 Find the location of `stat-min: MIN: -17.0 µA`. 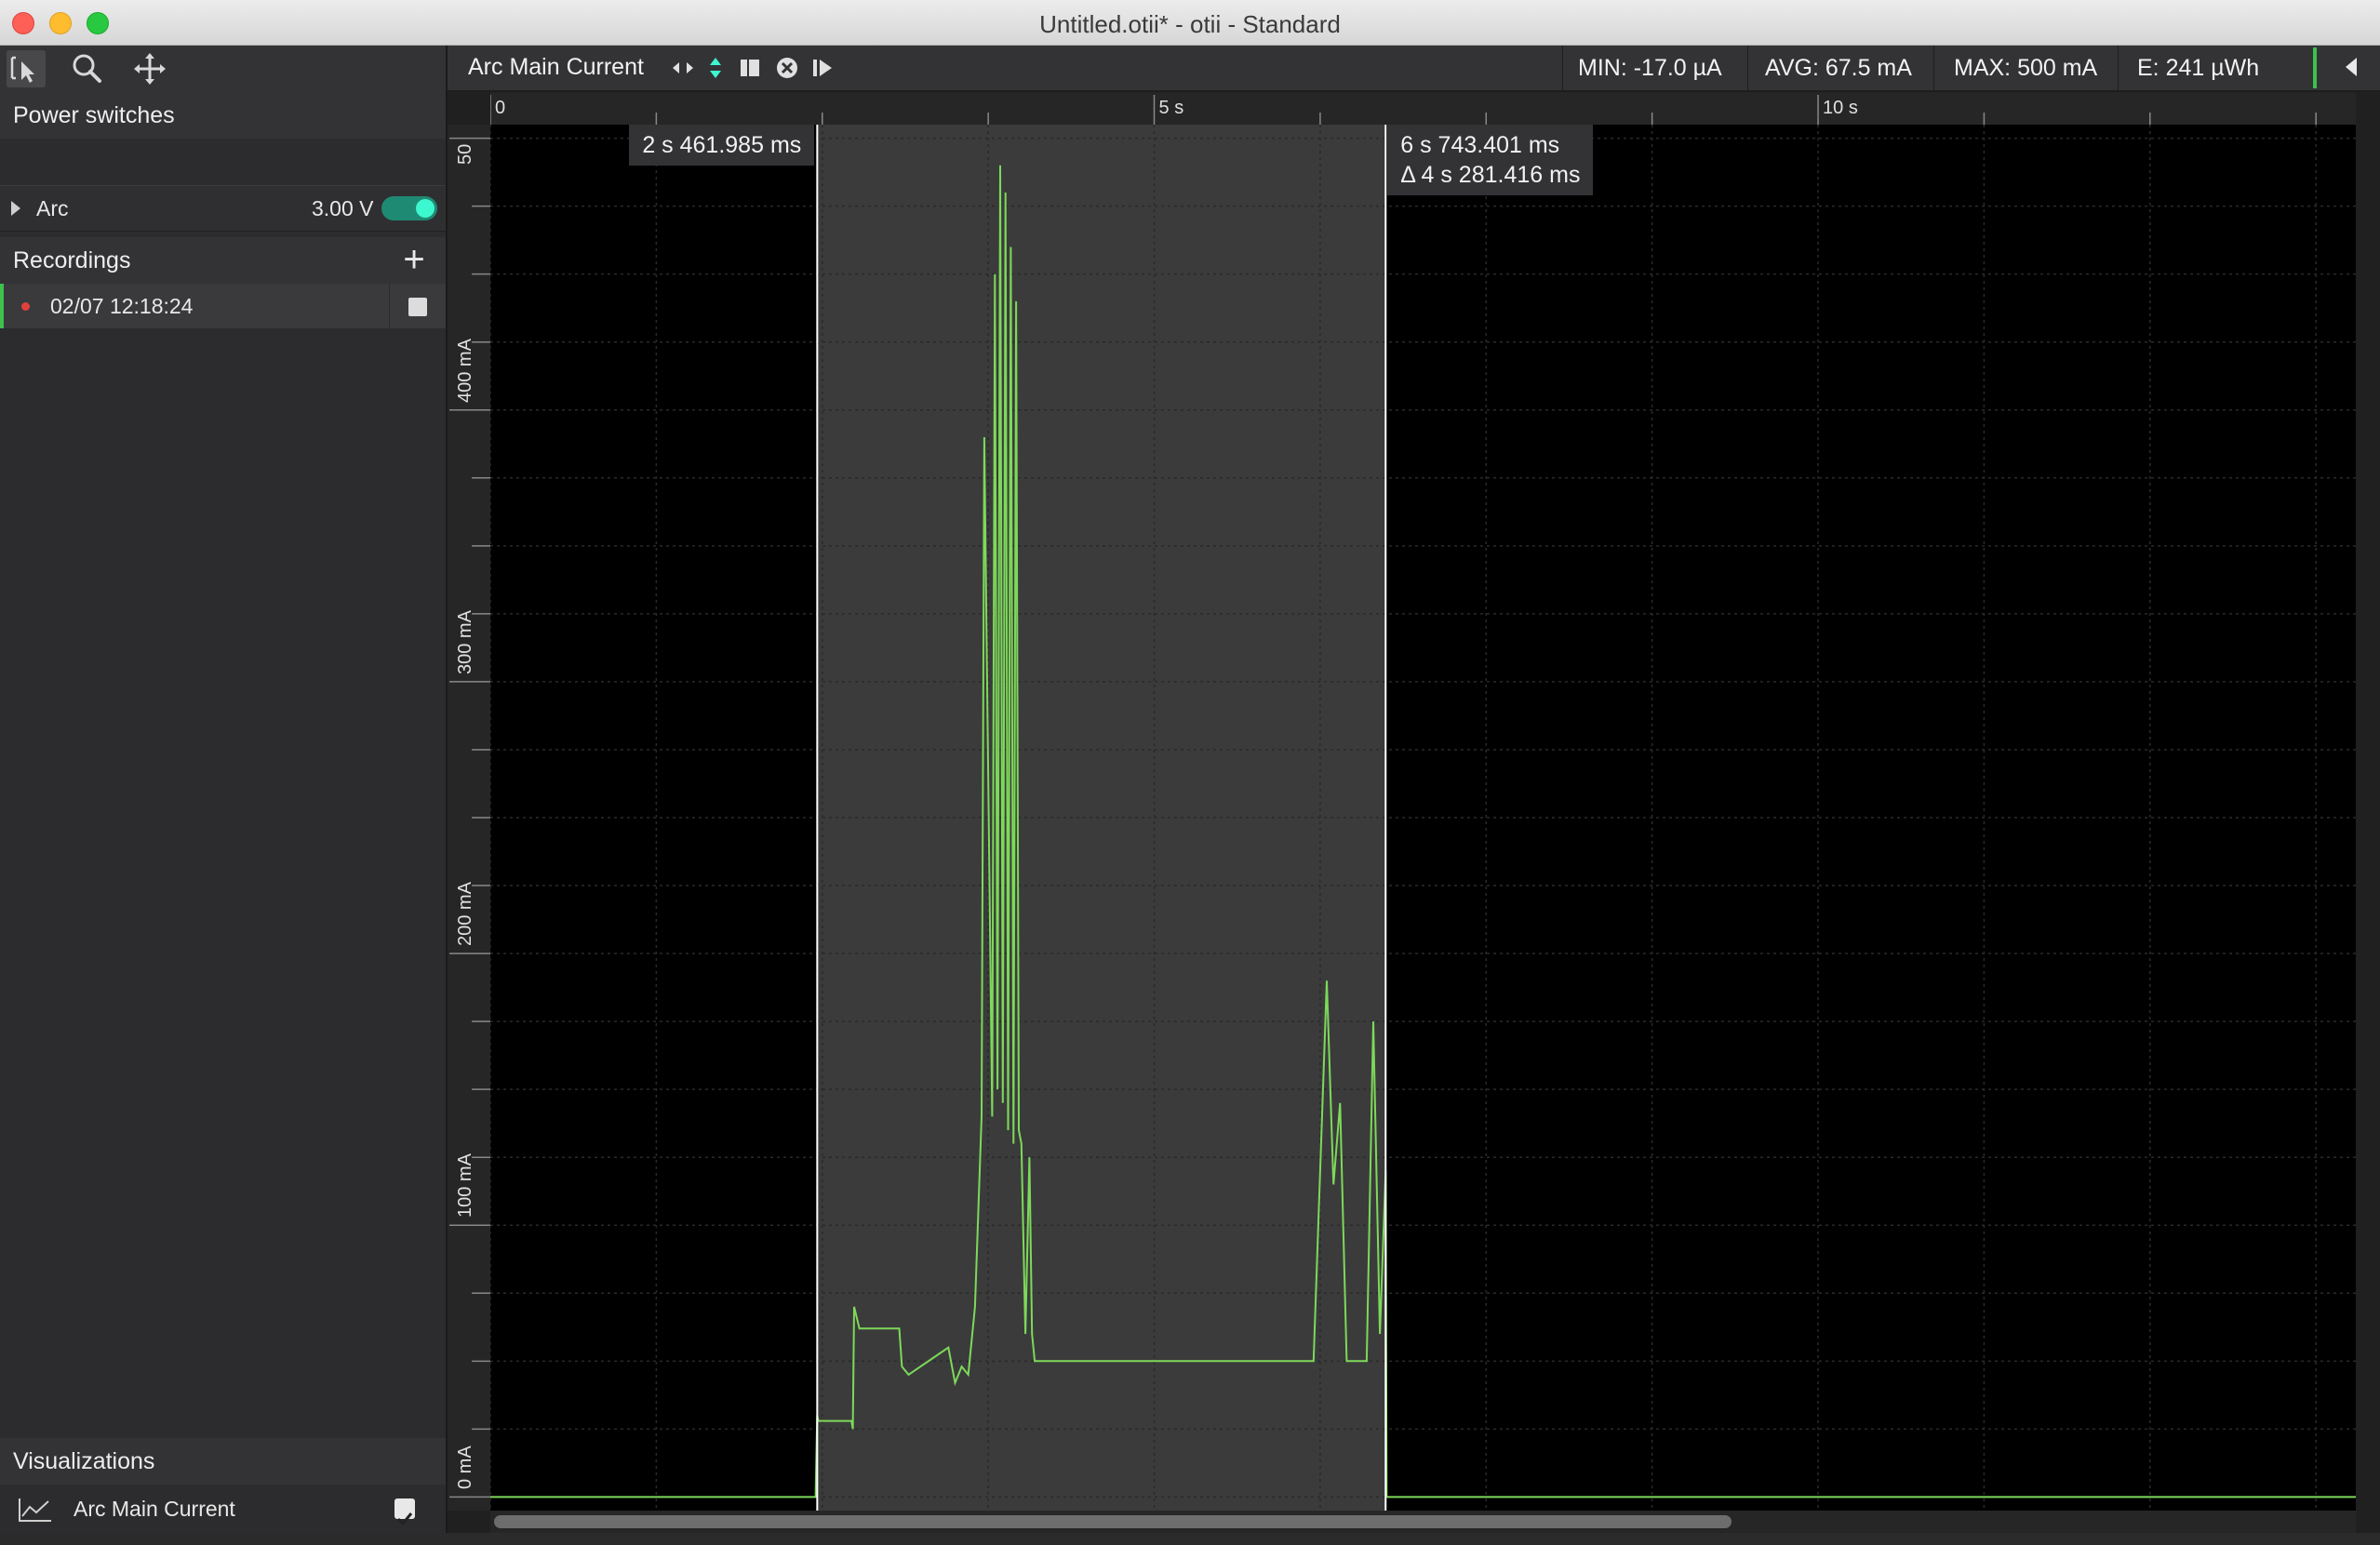

stat-min: MIN: -17.0 µA is located at coordinates (1650, 68).